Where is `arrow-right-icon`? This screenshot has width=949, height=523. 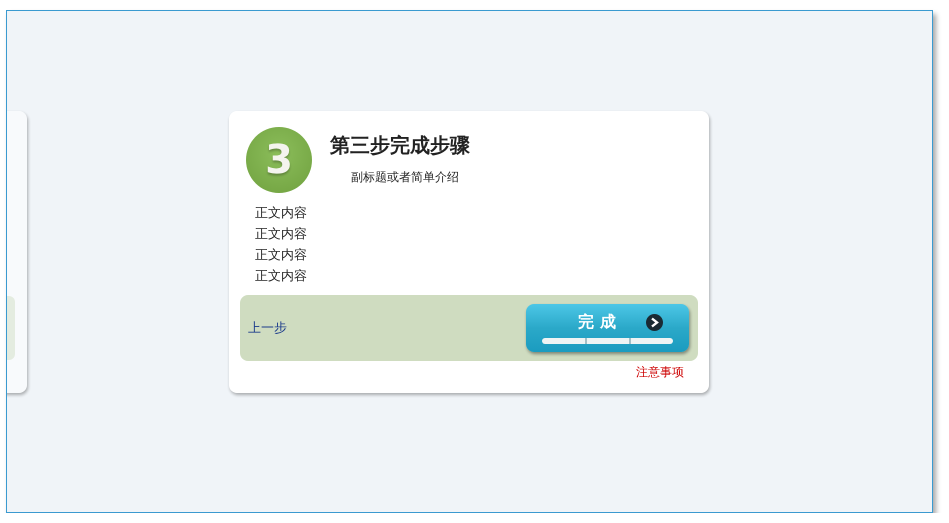
arrow-right-icon is located at coordinates (654, 322).